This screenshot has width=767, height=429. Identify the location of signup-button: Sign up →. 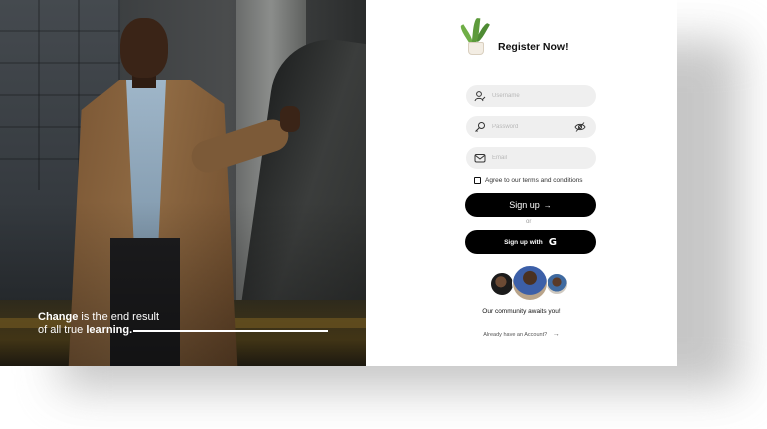
(530, 205).